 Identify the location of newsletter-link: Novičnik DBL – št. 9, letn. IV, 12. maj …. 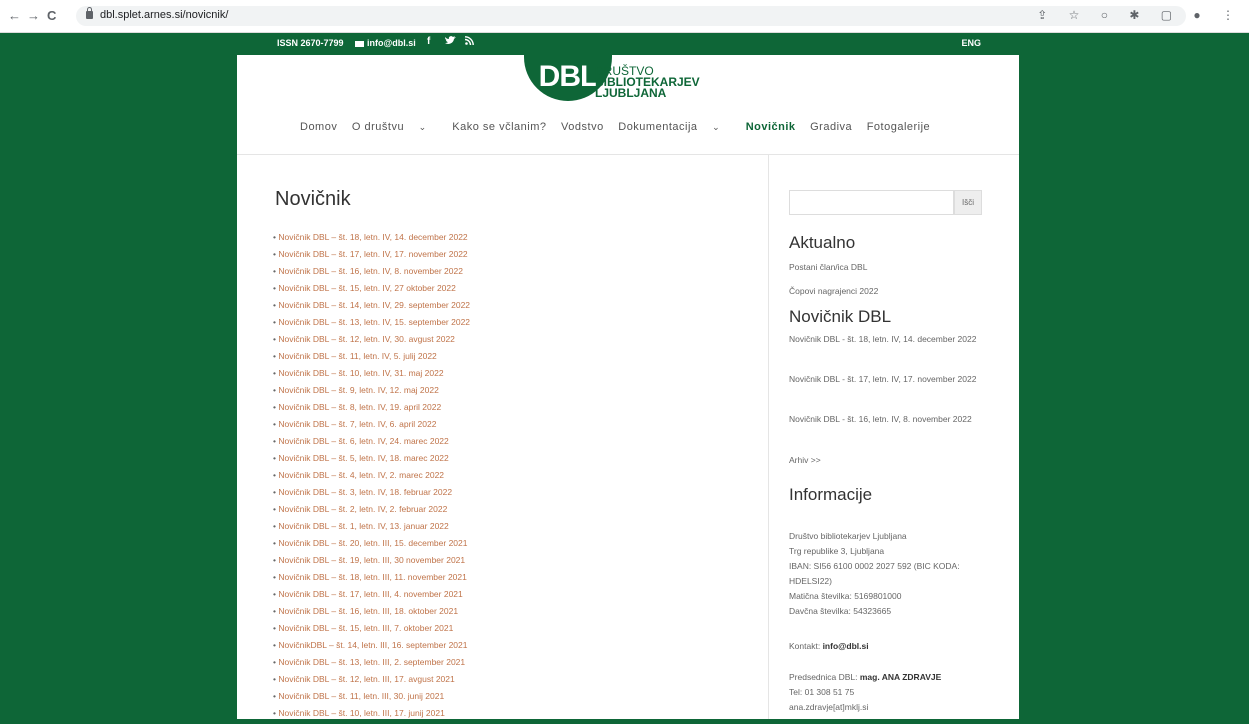
(371, 392).